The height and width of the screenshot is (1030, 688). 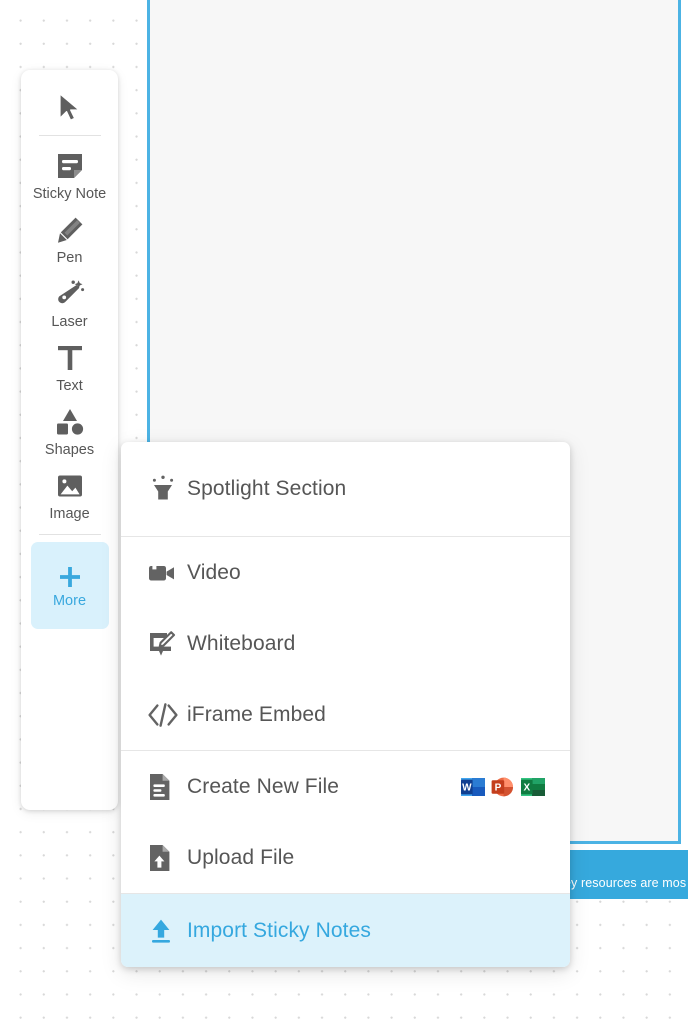 What do you see at coordinates (69, 135) in the screenshot?
I see `toolbar-divider-top` at bounding box center [69, 135].